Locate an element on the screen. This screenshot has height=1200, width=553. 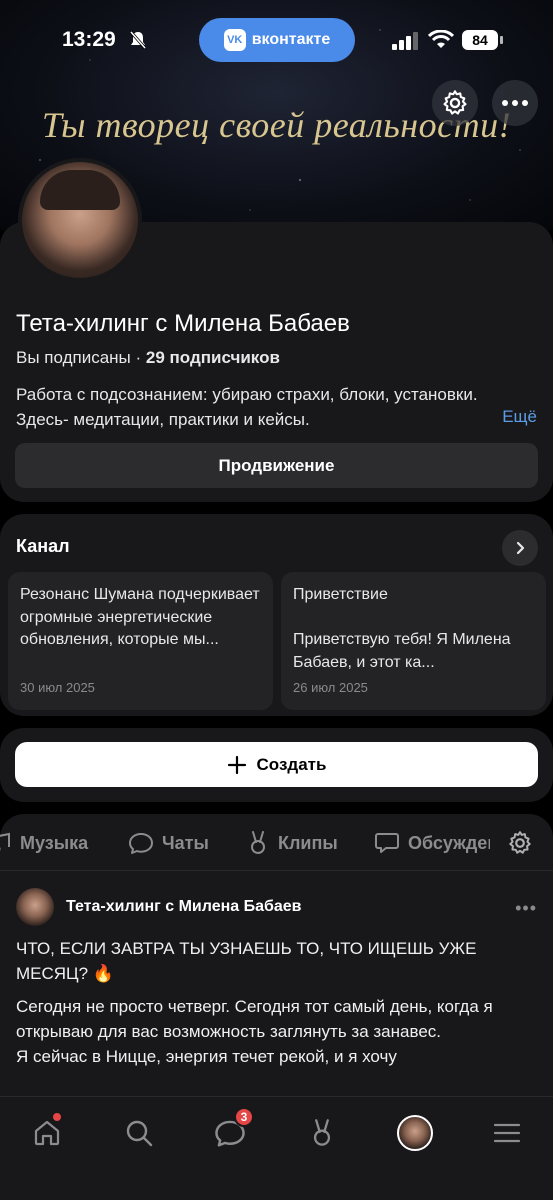
subscription-info: Вы подписаны · 29 подписчиков is located at coordinates (148, 358).